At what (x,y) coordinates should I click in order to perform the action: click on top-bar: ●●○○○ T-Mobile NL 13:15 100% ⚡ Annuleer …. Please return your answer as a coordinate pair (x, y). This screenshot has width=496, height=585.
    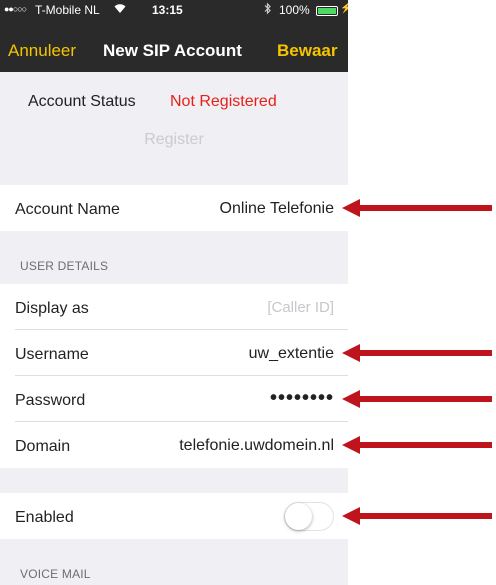
    Looking at the image, I should click on (174, 36).